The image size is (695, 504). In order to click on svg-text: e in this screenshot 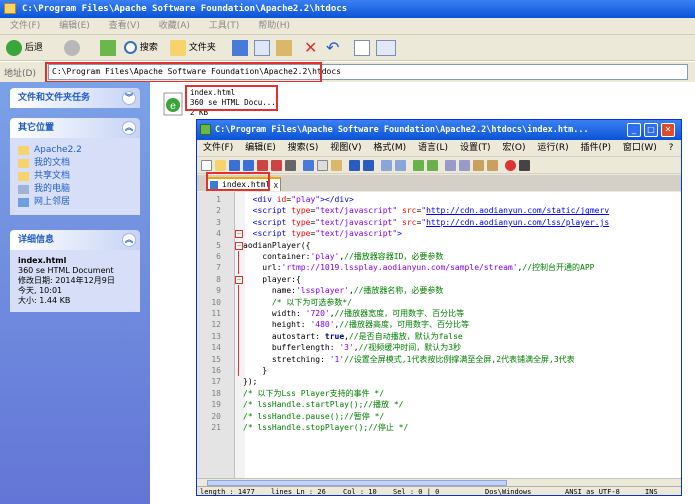, I will do `click(173, 106)`.